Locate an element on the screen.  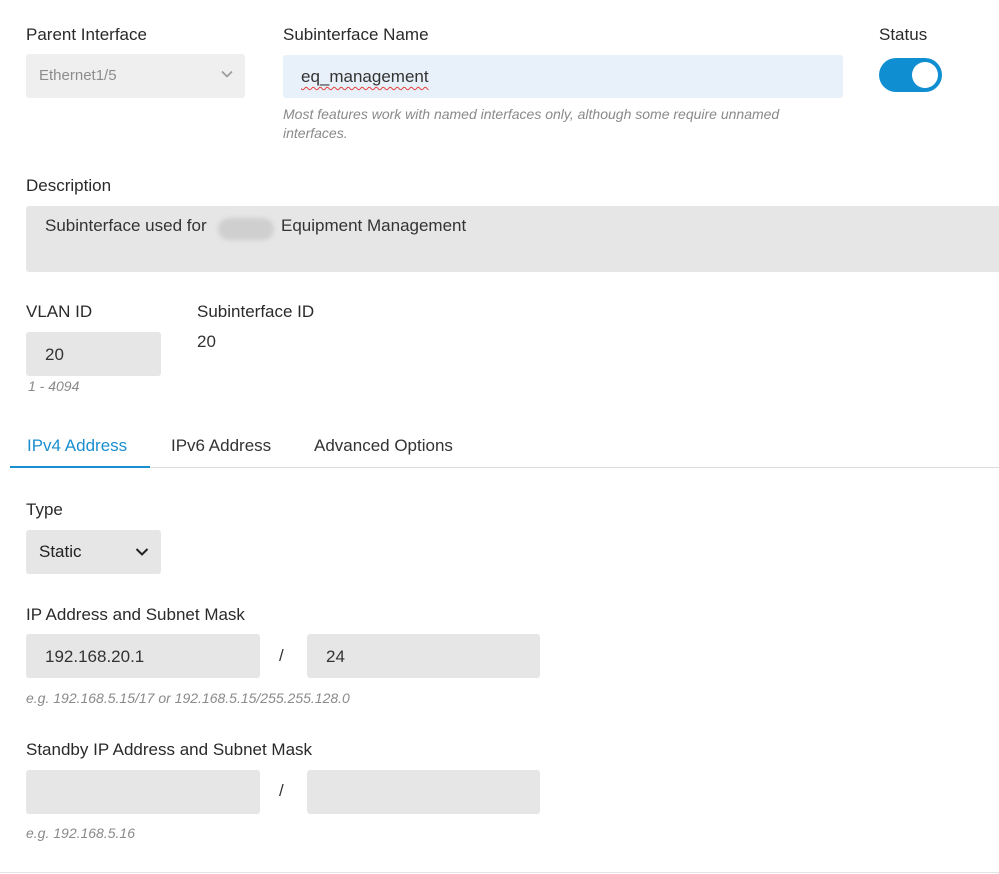
subinterface-name-label: Subinterface Name is located at coordinates (356, 34).